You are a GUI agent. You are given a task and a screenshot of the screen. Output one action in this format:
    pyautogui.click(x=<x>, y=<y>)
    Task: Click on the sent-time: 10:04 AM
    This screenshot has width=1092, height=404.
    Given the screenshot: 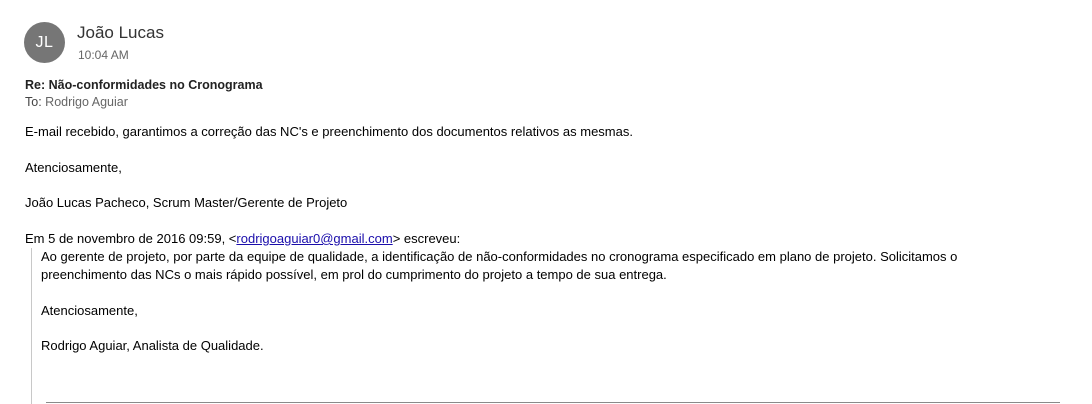 What is the action you would take?
    pyautogui.click(x=103, y=55)
    